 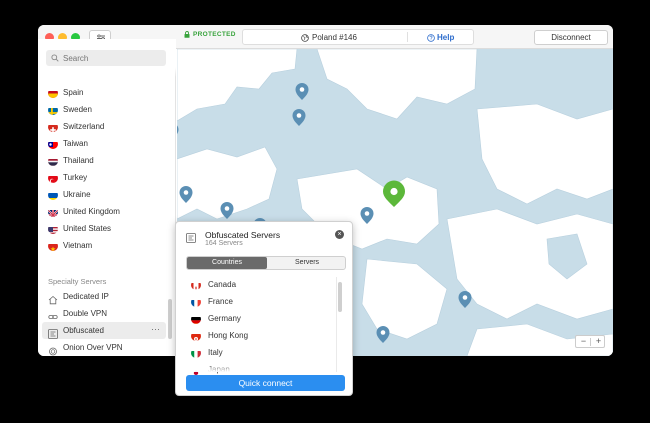 What do you see at coordinates (93, 347) in the screenshot?
I see `sidebar-specialty-label: Onion Over VPN` at bounding box center [93, 347].